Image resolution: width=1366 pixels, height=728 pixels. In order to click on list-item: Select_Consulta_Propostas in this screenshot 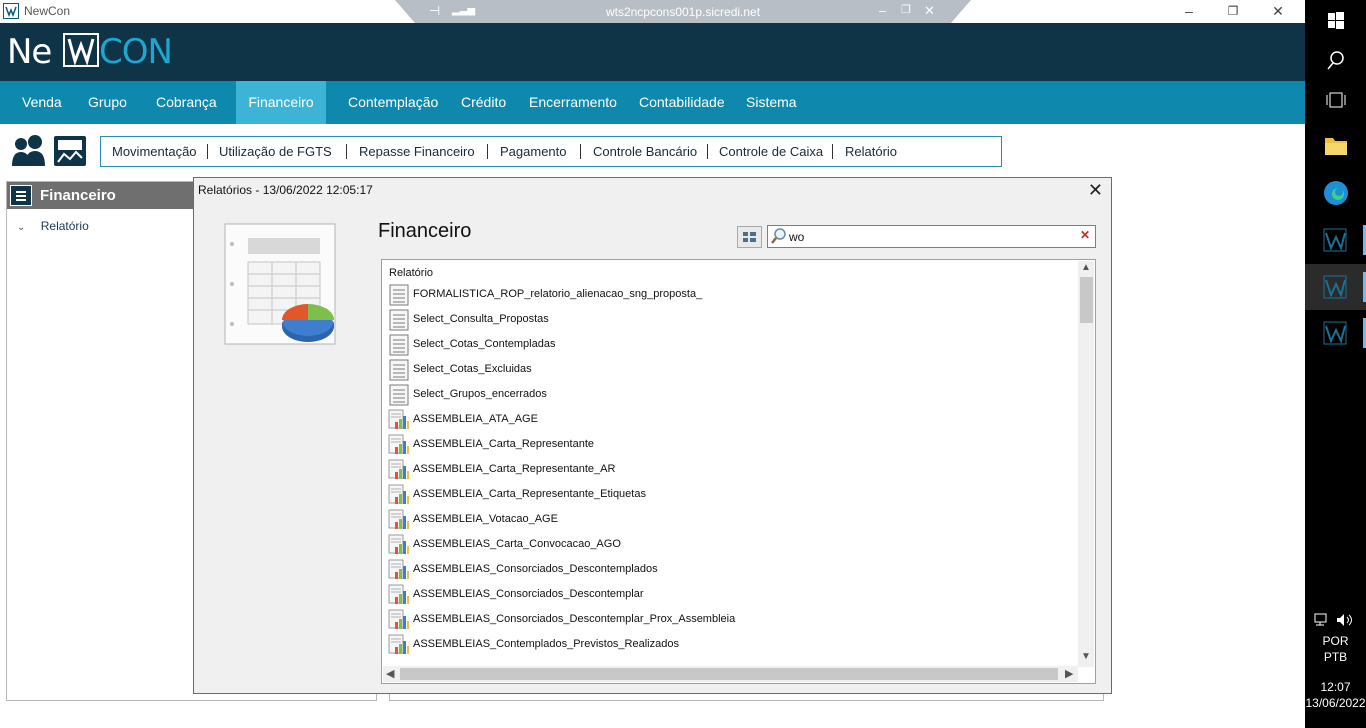, I will do `click(731, 319)`.